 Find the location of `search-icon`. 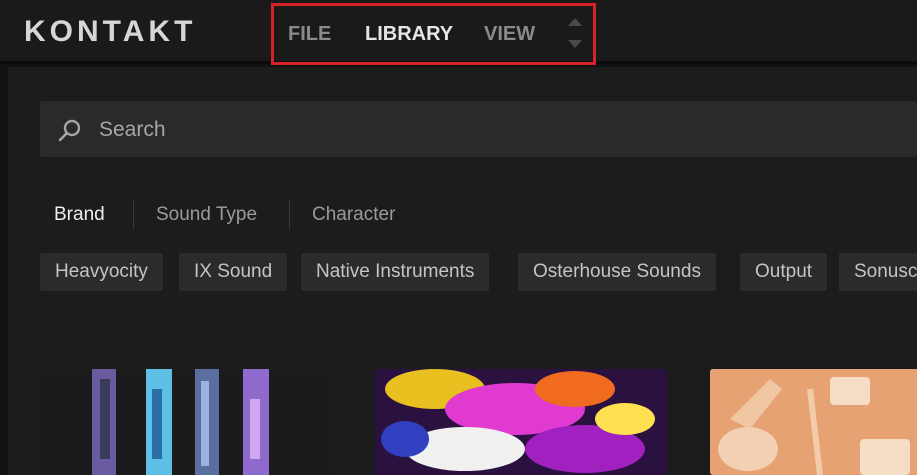

search-icon is located at coordinates (69, 130).